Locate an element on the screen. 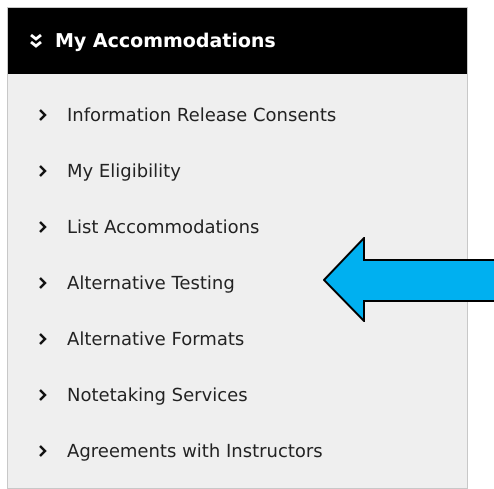 This screenshot has width=494, height=489. menu-link: Notetaking Services is located at coordinates (237, 395).